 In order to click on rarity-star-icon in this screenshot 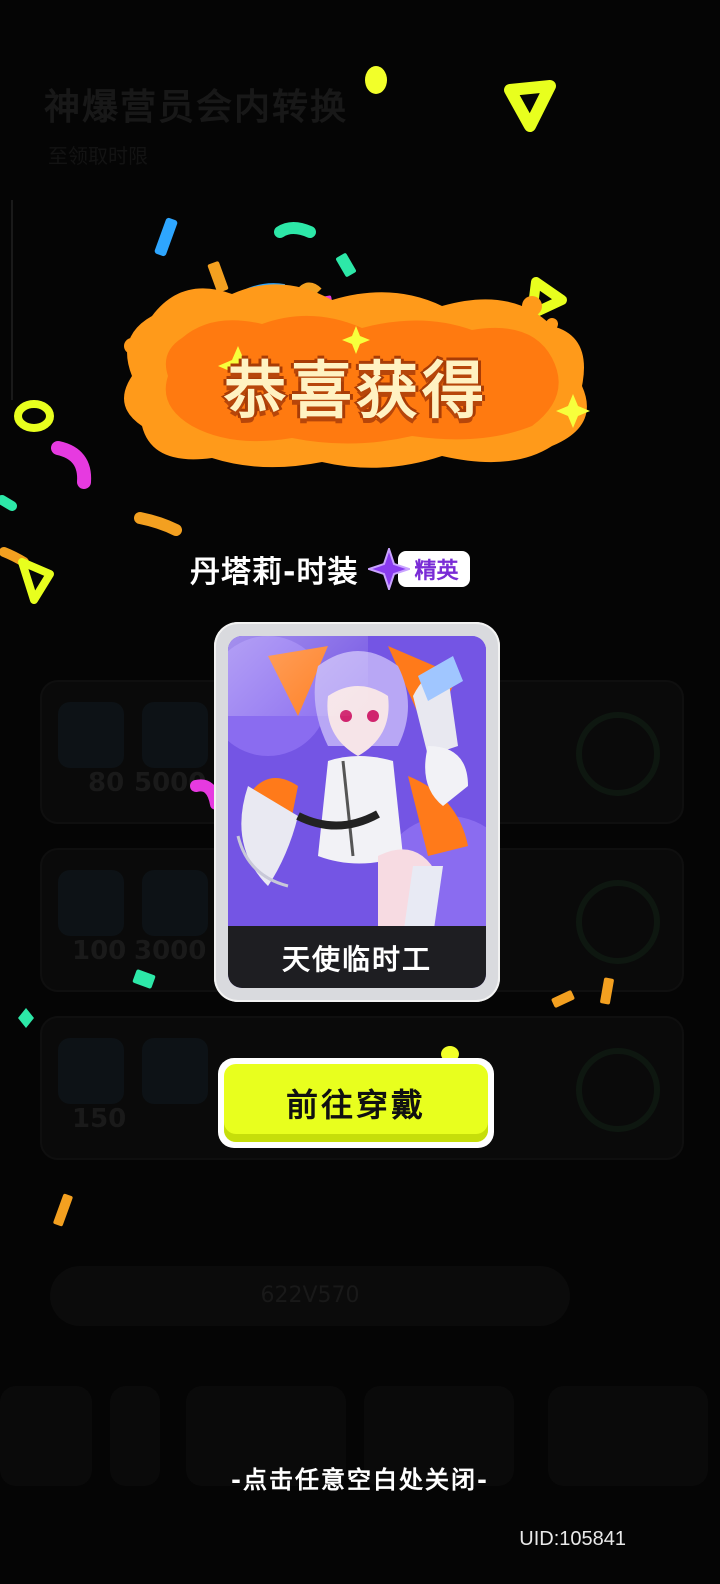, I will do `click(389, 569)`.